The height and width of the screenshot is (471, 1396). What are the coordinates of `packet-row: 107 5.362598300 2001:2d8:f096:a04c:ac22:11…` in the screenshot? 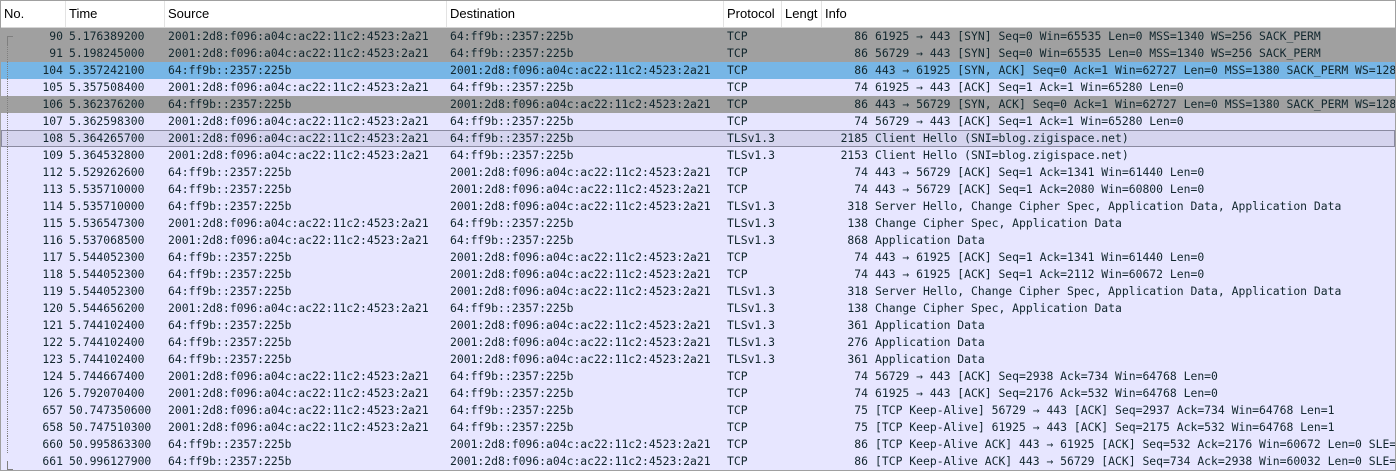 It's located at (698, 121).